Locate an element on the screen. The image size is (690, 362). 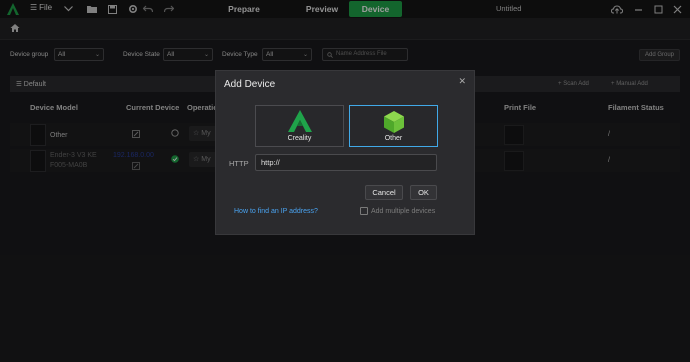
device-option-label: Other is located at coordinates (393, 138).